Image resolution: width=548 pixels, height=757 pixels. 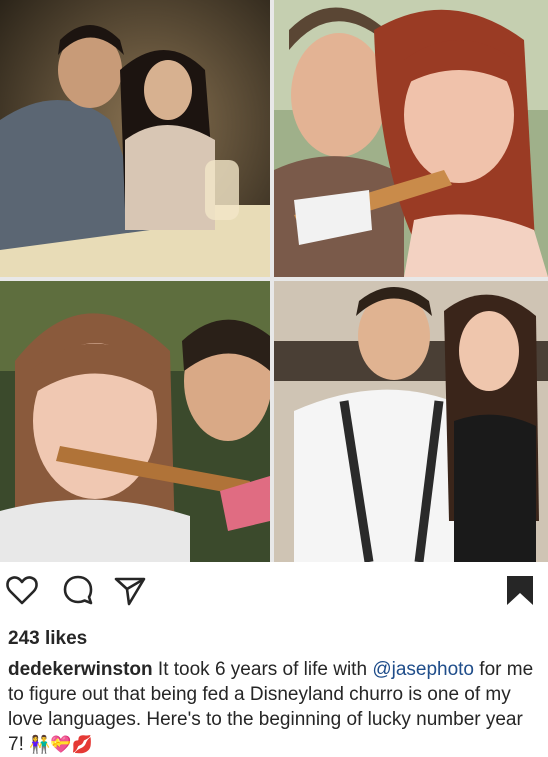 What do you see at coordinates (520, 590) in the screenshot?
I see `bookmark-icon` at bounding box center [520, 590].